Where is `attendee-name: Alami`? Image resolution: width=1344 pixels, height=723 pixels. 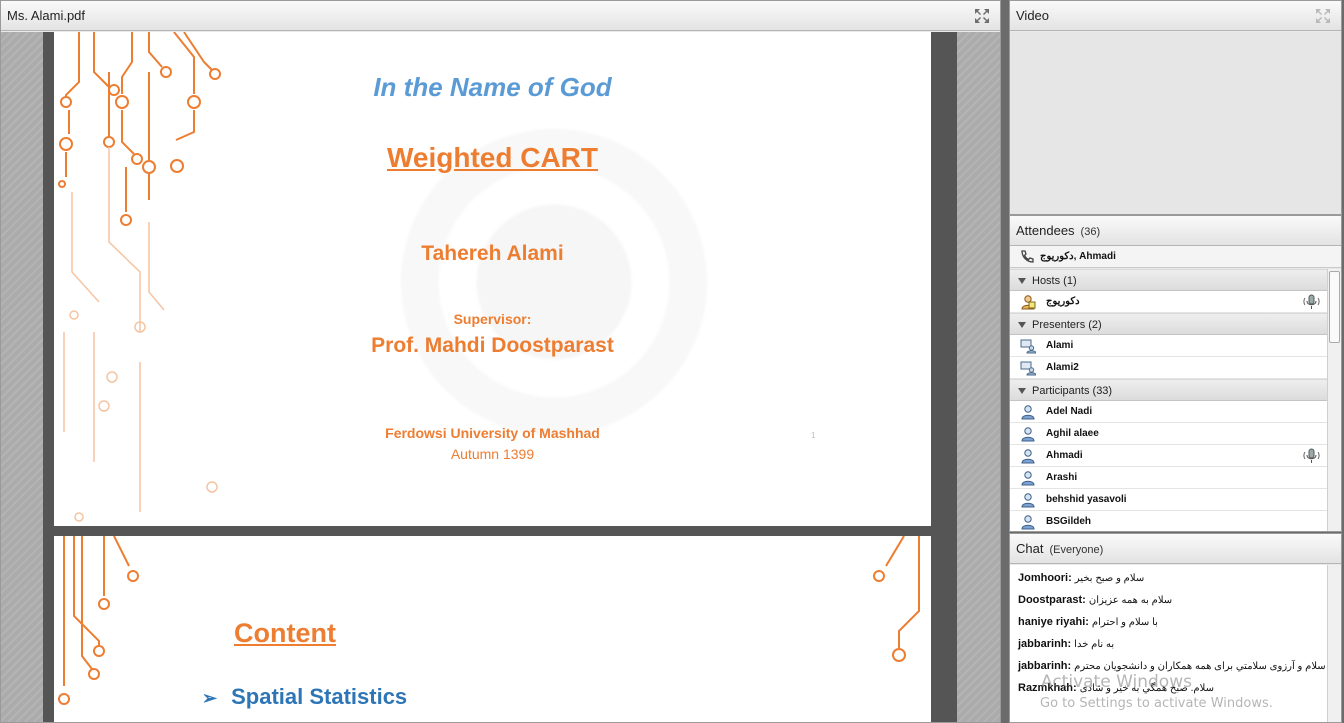 attendee-name: Alami is located at coordinates (1060, 345).